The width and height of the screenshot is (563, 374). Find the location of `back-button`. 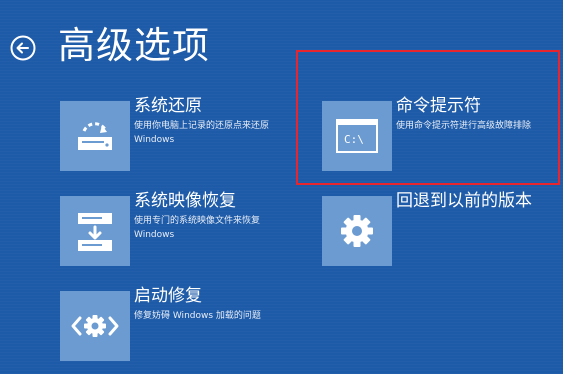

back-button is located at coordinates (23, 48).